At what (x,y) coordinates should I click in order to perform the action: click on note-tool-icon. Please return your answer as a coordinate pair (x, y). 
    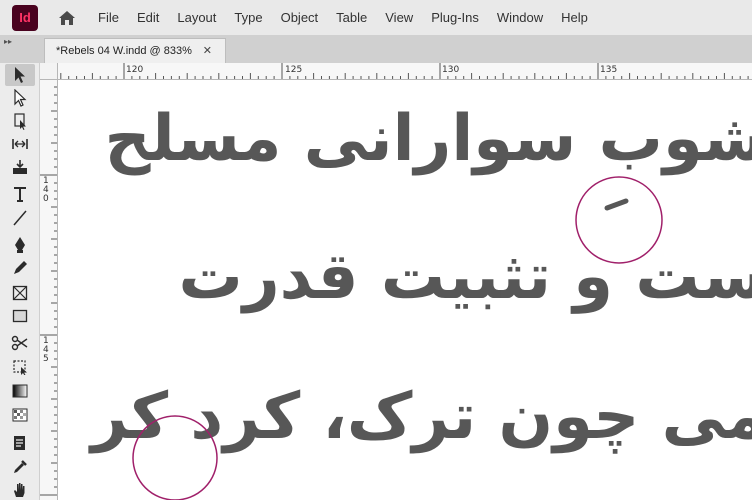
    Looking at the image, I should click on (20, 443).